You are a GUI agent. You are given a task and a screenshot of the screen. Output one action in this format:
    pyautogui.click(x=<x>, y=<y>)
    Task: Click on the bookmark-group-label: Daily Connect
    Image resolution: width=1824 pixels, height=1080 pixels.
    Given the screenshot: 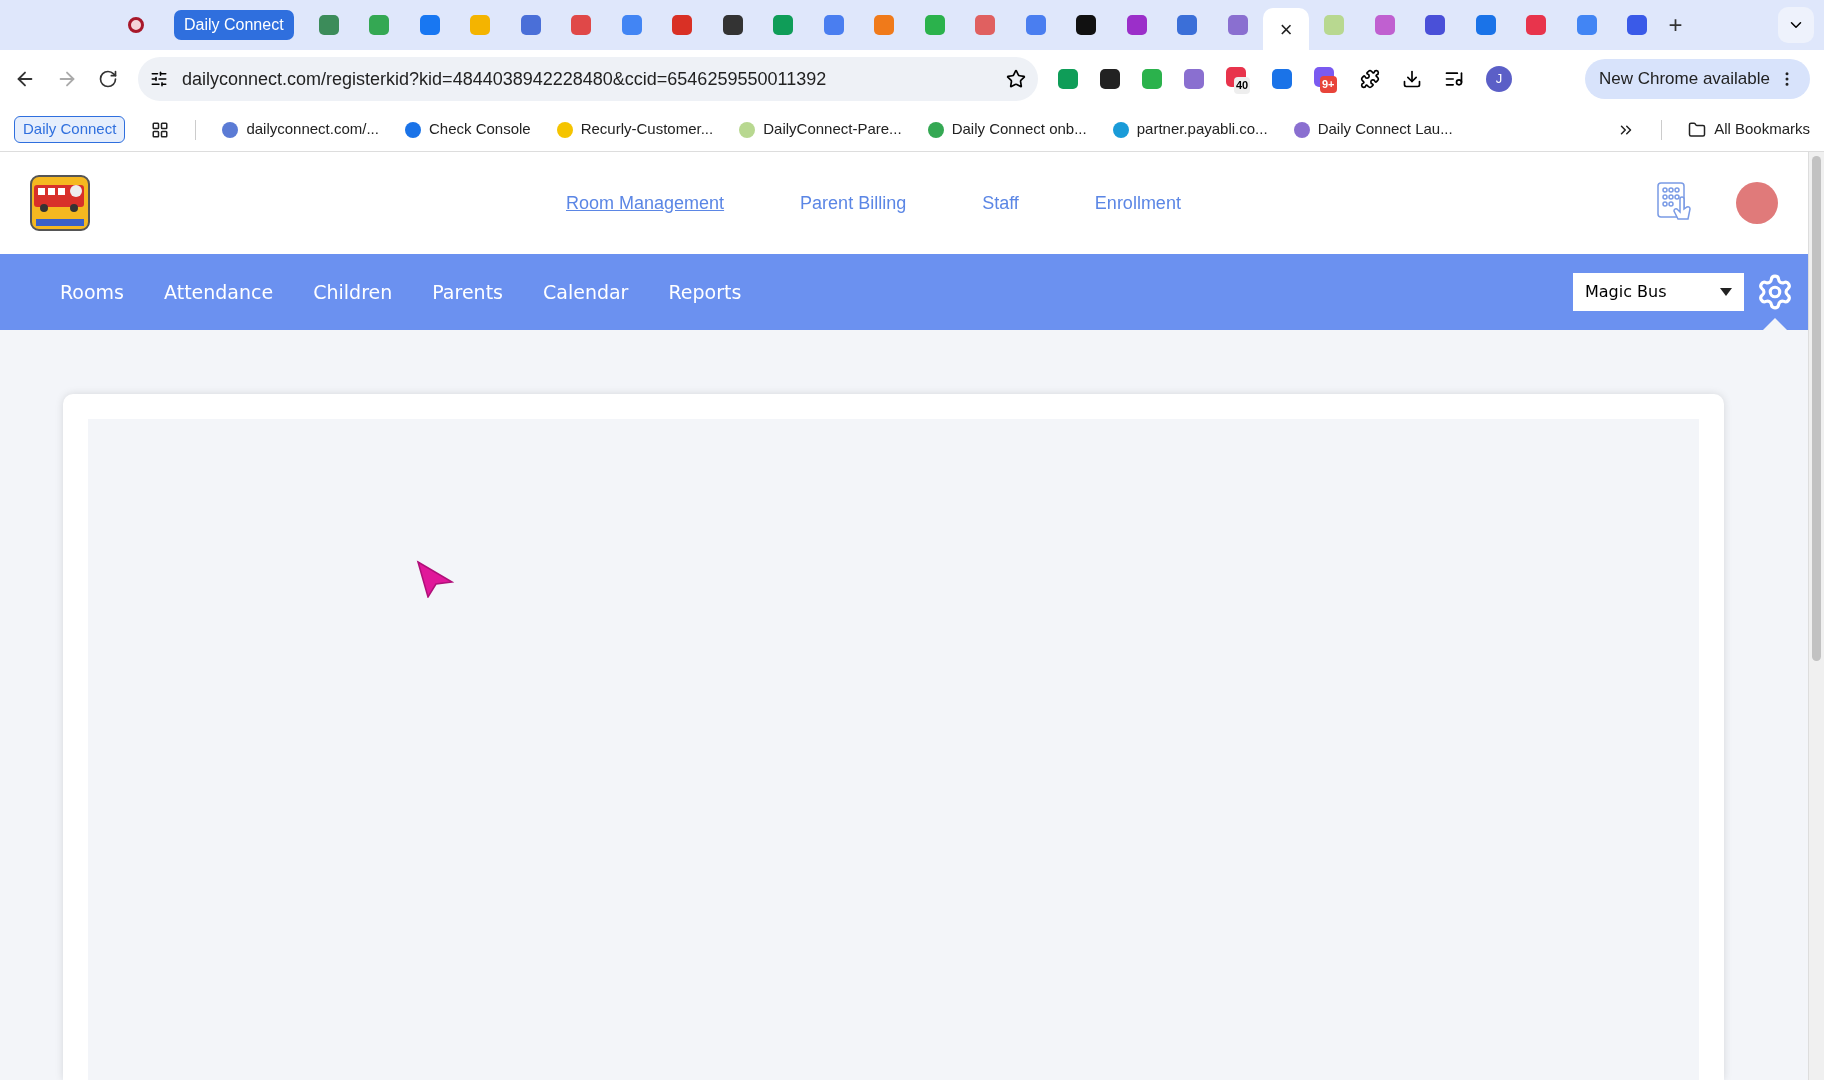 What is the action you would take?
    pyautogui.click(x=70, y=129)
    